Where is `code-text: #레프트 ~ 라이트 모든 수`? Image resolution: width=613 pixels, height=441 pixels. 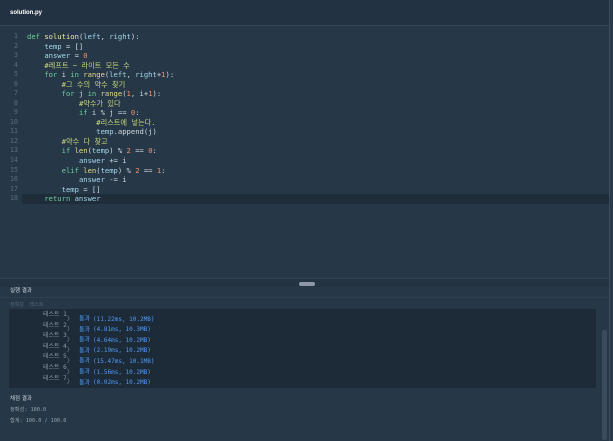
code-text: #레프트 ~ 라이트 모든 수 is located at coordinates (78, 65).